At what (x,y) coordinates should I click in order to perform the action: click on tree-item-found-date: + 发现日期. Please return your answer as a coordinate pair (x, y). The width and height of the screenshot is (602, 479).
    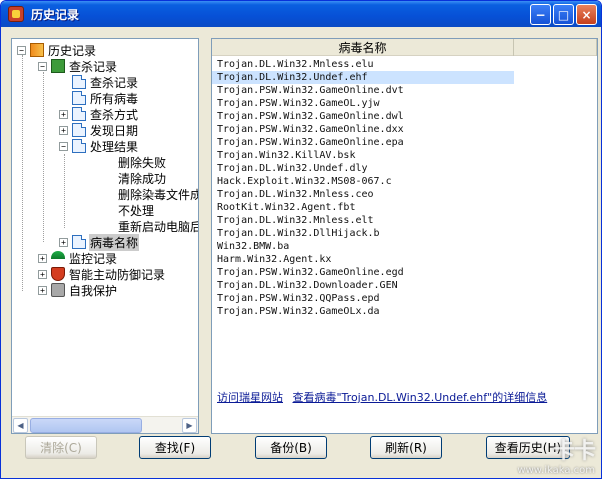
    Looking at the image, I should click on (99, 130).